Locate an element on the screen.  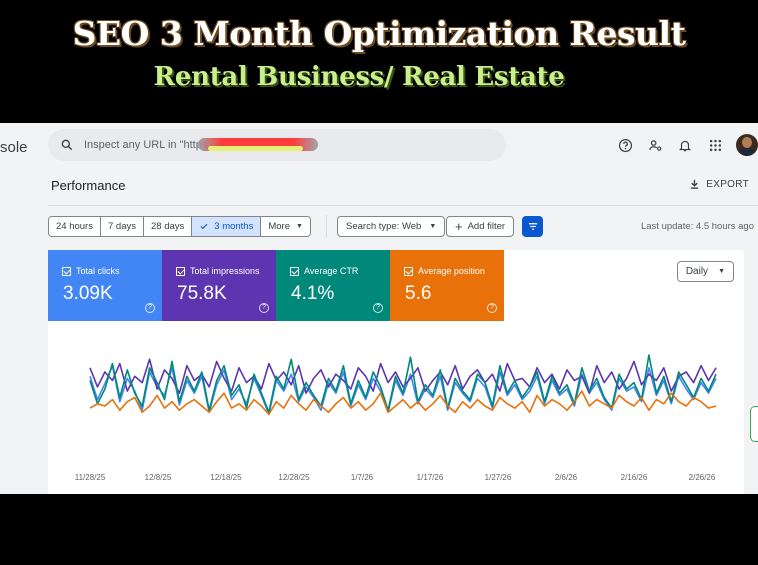
metric-label: Average position is located at coordinates (451, 271).